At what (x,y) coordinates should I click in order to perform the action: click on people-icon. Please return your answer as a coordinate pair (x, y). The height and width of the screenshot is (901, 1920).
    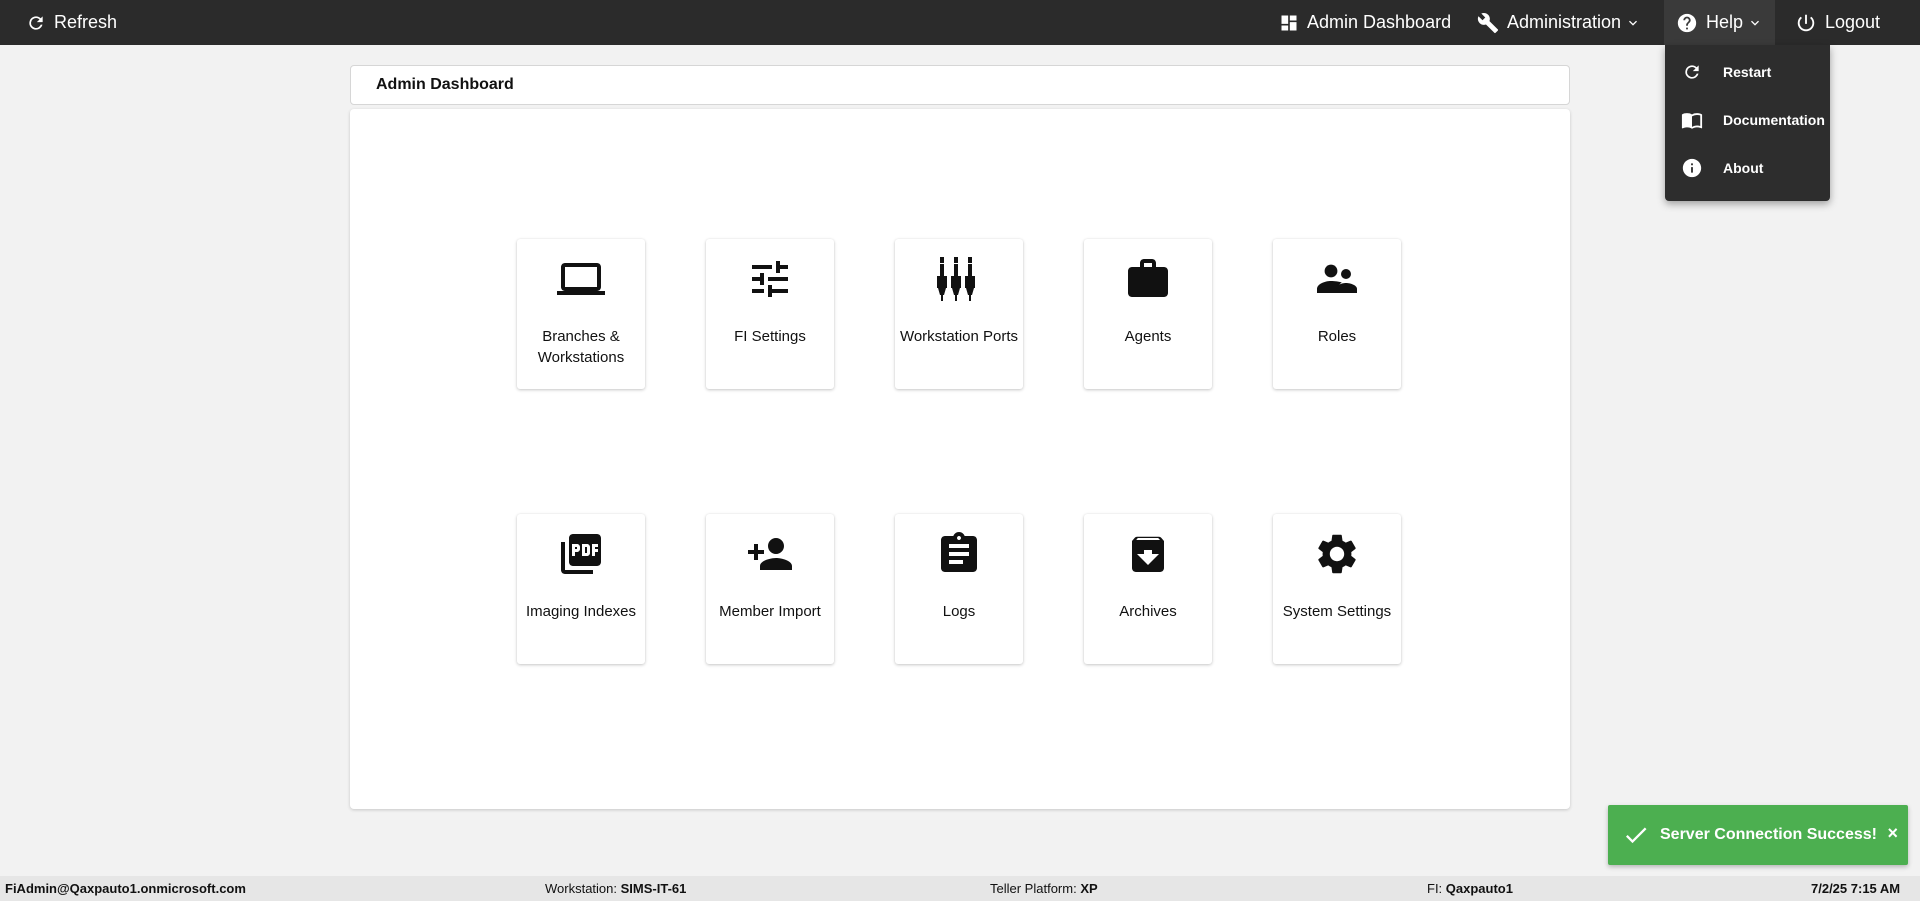
    Looking at the image, I should click on (1337, 279).